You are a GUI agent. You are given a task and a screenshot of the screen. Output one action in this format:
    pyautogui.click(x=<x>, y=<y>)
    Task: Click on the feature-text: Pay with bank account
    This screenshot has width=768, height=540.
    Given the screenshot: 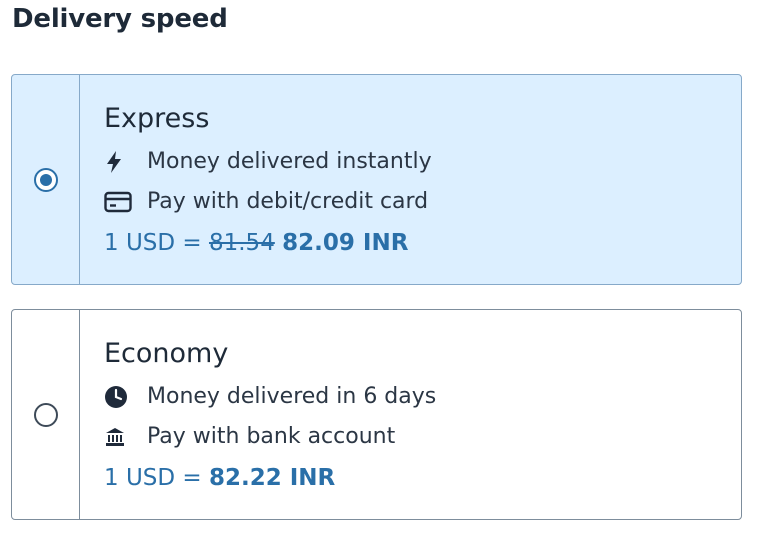 What is the action you would take?
    pyautogui.click(x=271, y=436)
    